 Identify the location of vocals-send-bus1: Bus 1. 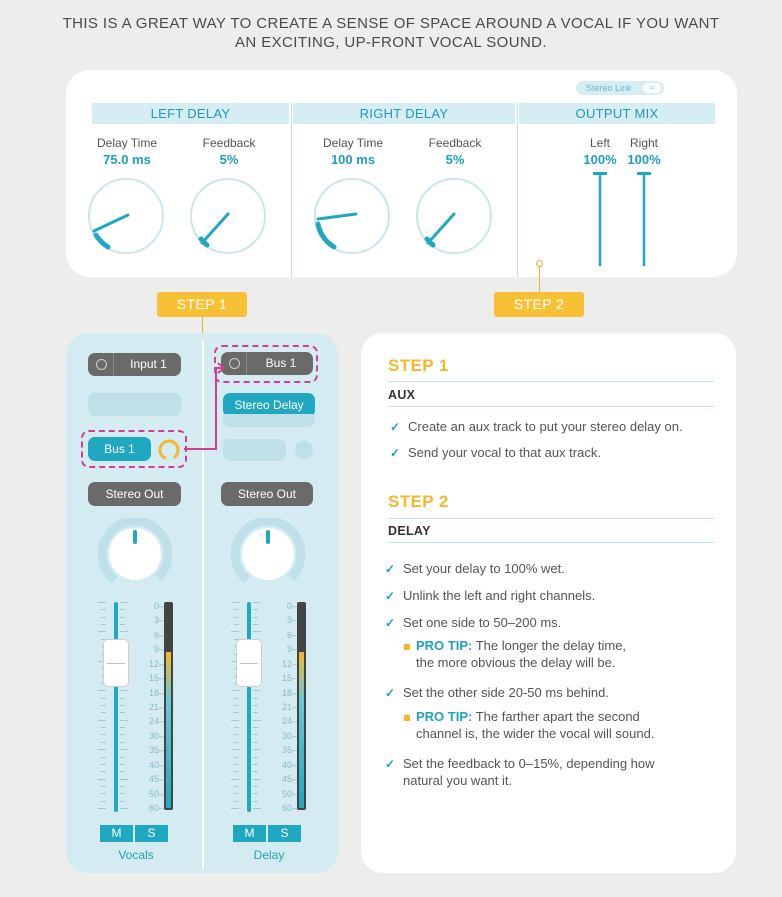
(119, 449).